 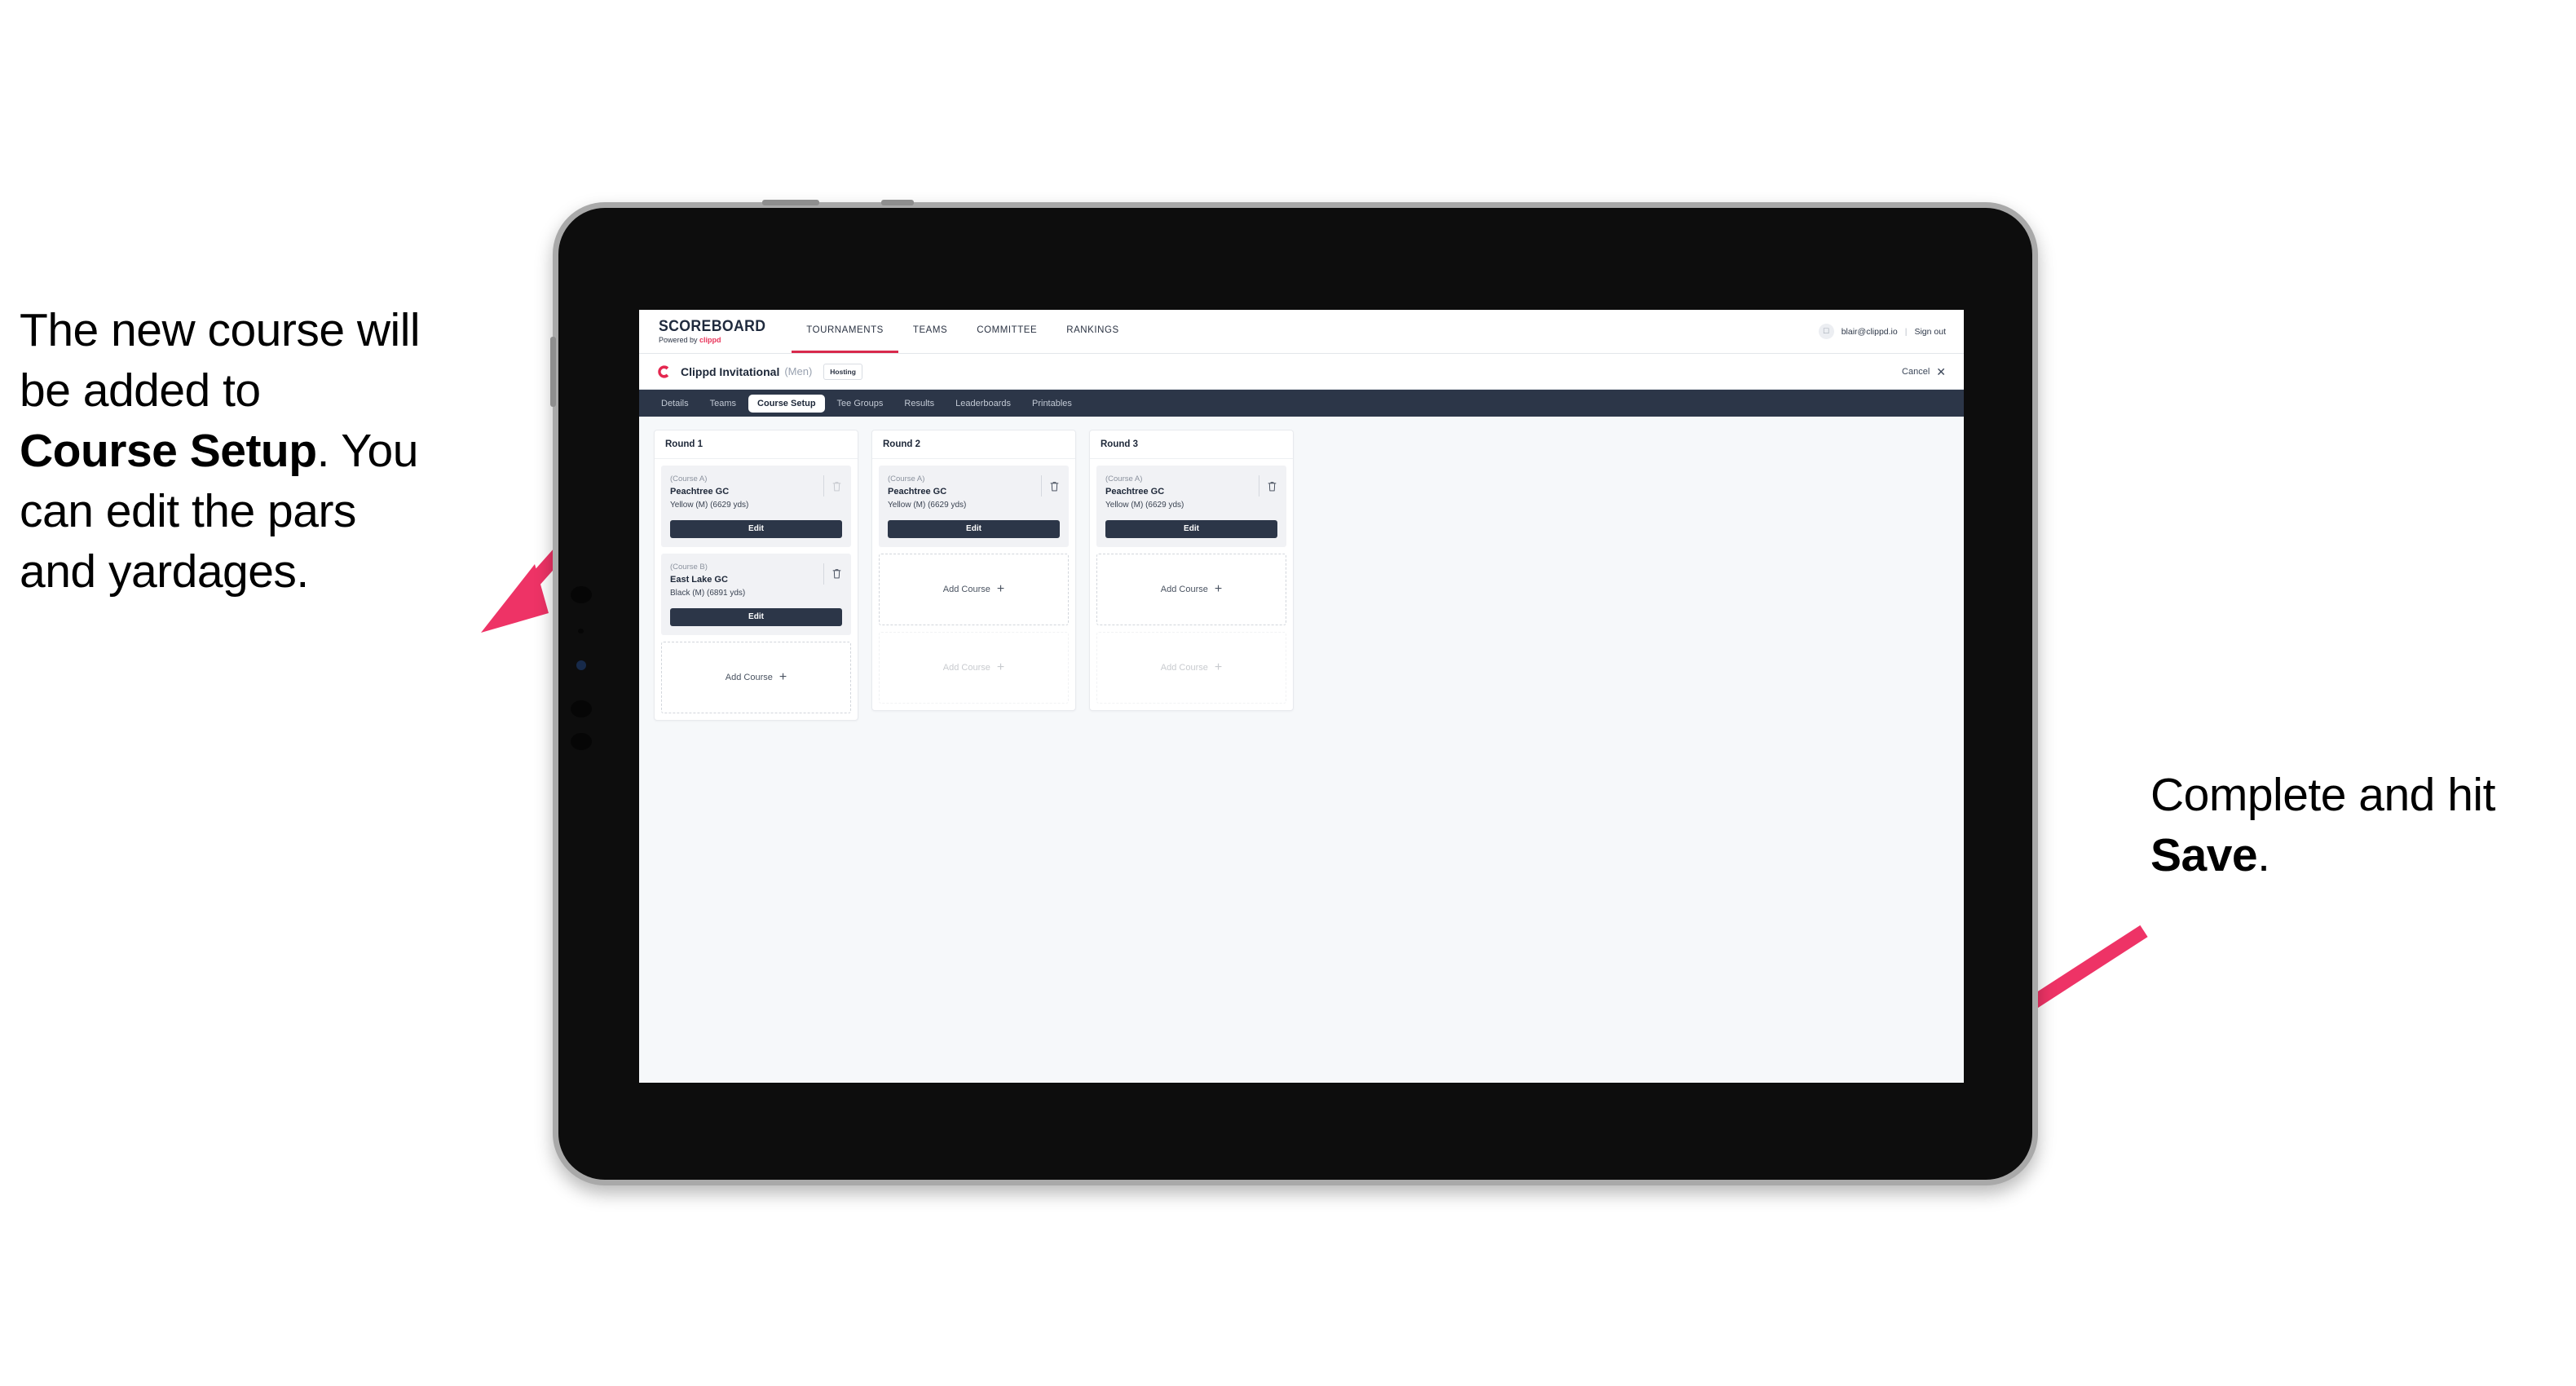 I want to click on brand-title: SCOREBOARD, so click(x=712, y=326).